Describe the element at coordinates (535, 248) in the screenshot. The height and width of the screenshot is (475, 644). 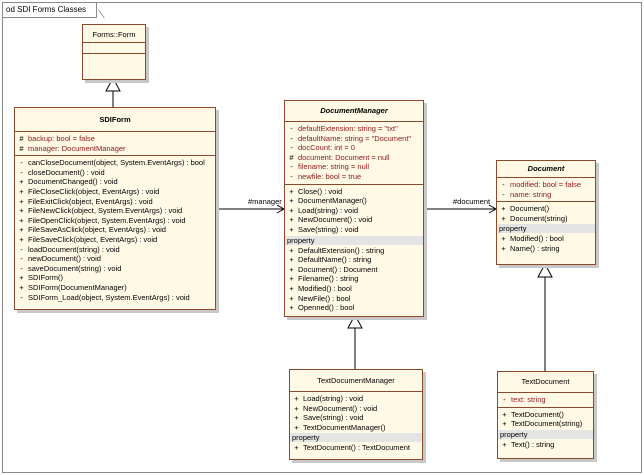
I see `property-text: Name() : string` at that location.